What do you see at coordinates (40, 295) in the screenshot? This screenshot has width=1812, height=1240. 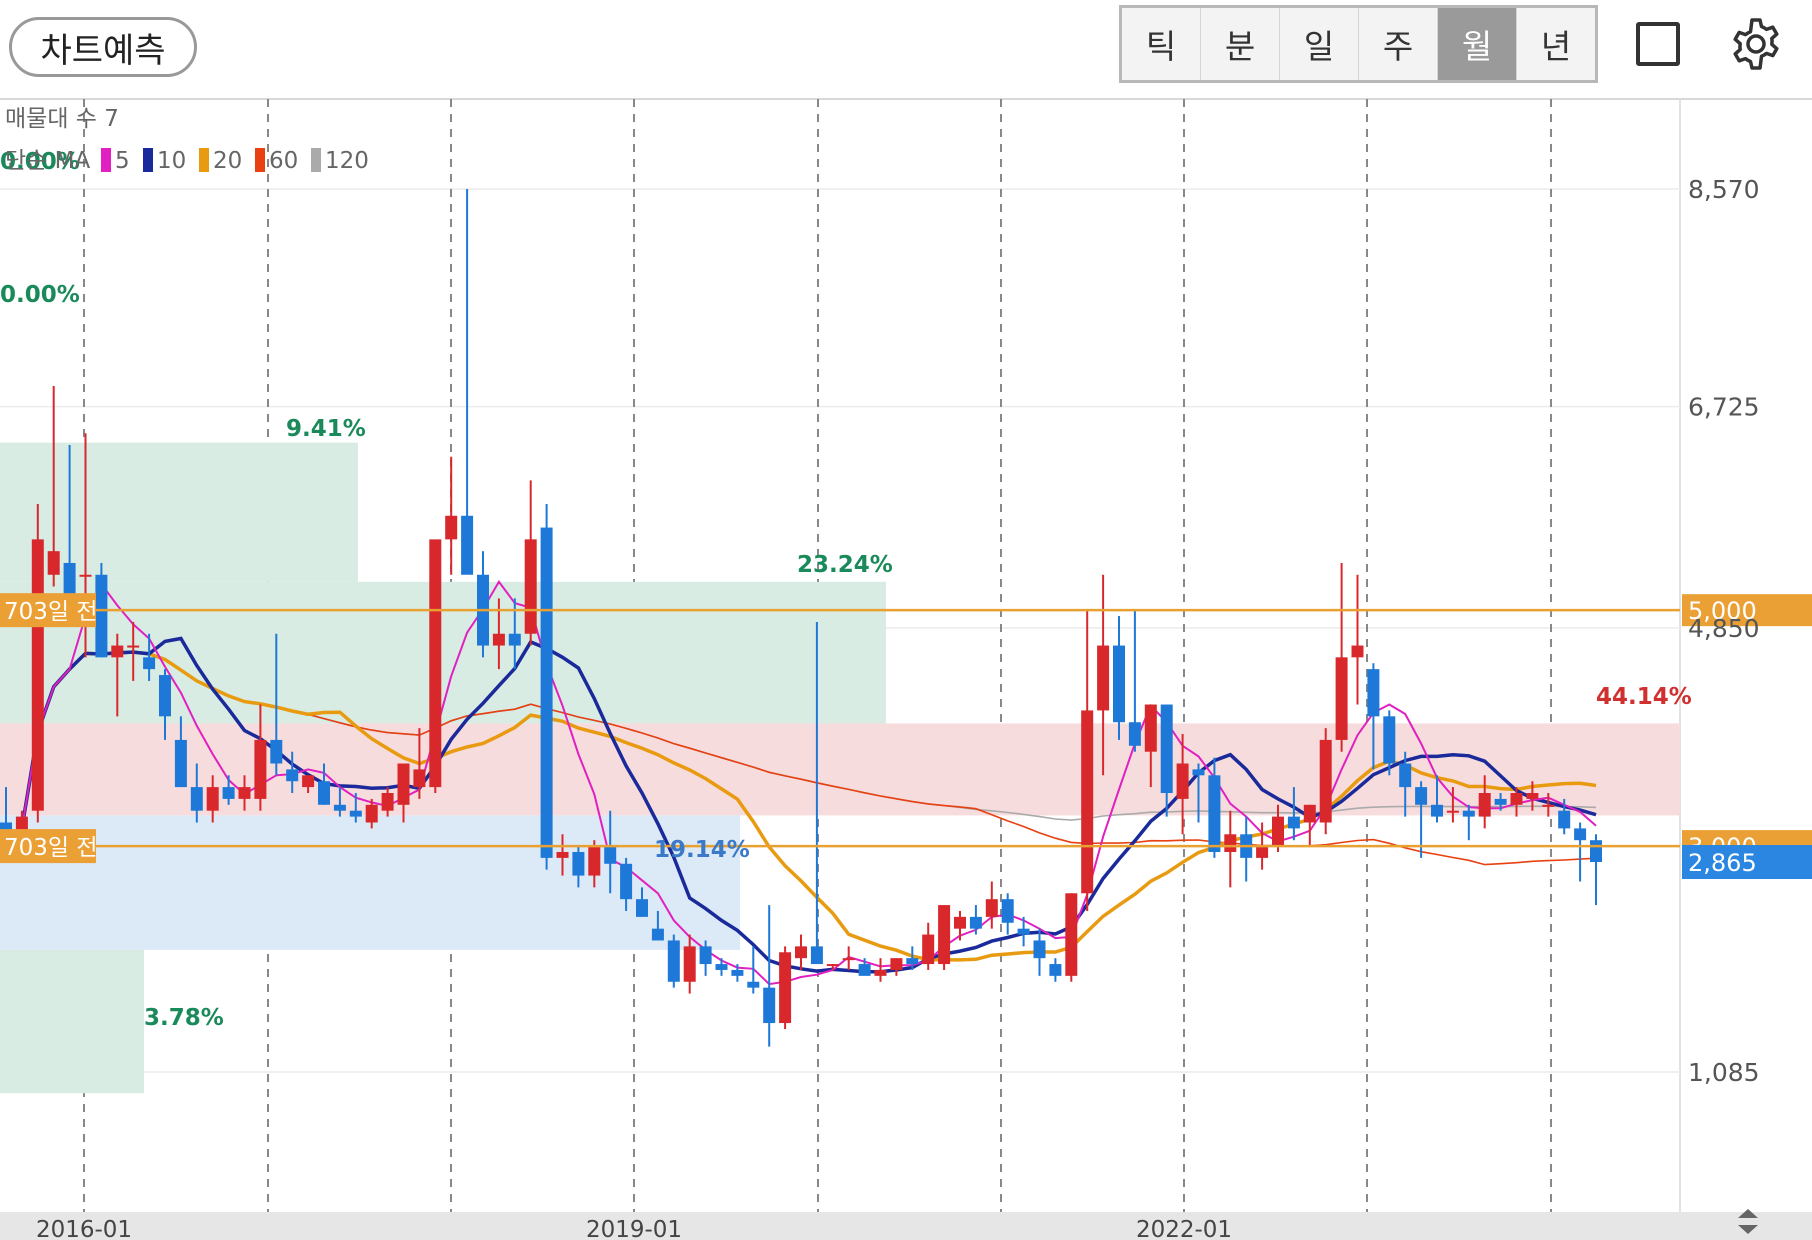 I see `volume-profile-pct: 0.00%` at bounding box center [40, 295].